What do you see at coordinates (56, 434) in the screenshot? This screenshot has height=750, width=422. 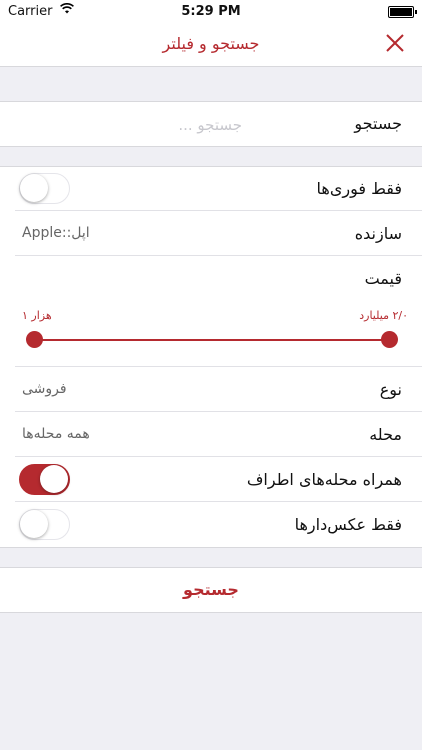 I see `neighborhood-value: همه محله‌ها` at bounding box center [56, 434].